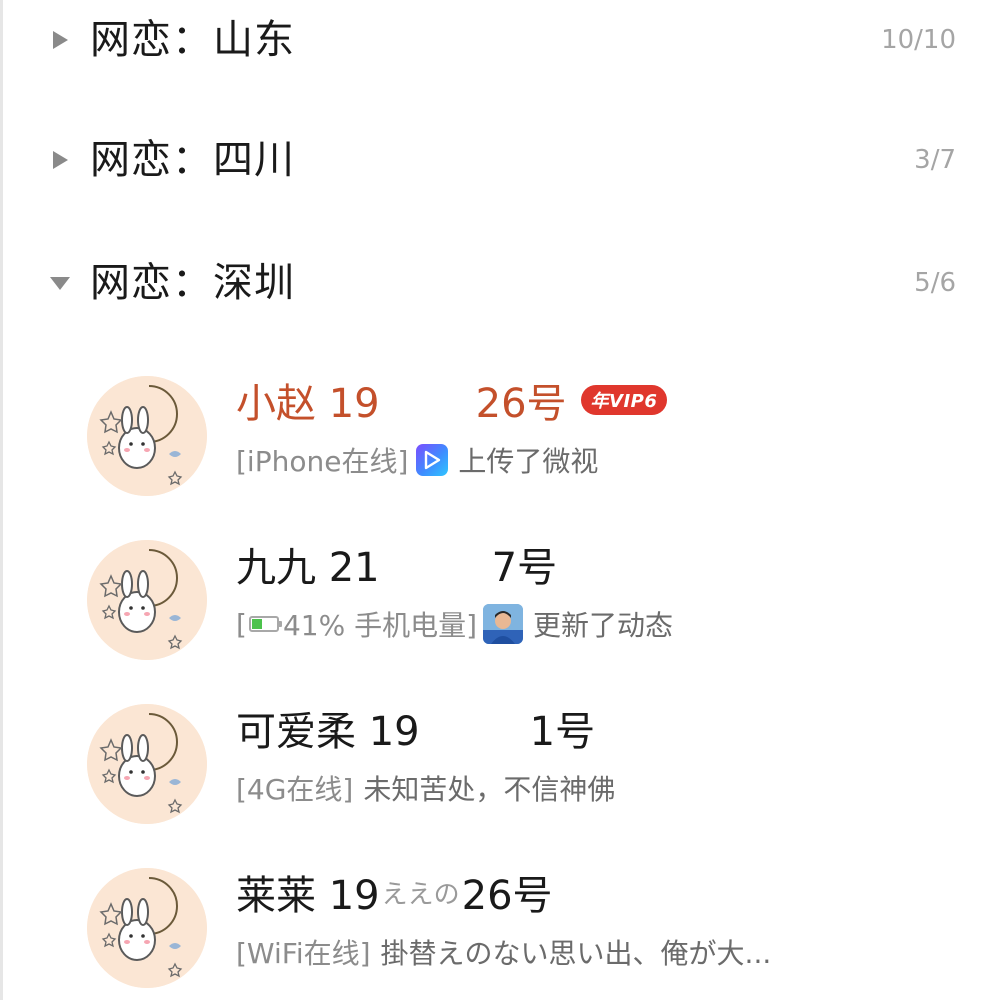 The height and width of the screenshot is (1000, 1000). What do you see at coordinates (420, 894) in the screenshot?
I see `contact-name-middle: ええの` at bounding box center [420, 894].